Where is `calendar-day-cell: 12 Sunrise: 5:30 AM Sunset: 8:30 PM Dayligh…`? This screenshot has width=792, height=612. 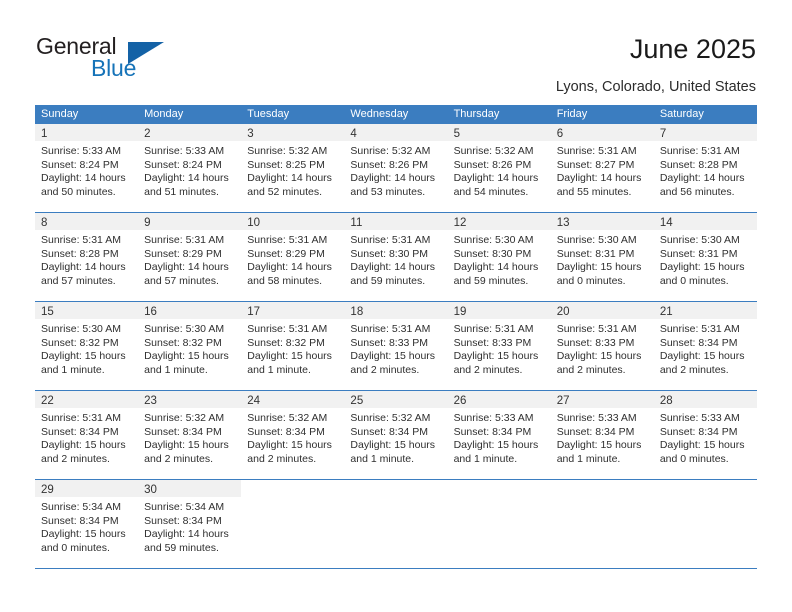 calendar-day-cell: 12 Sunrise: 5:30 AM Sunset: 8:30 PM Dayligh… is located at coordinates (499, 257).